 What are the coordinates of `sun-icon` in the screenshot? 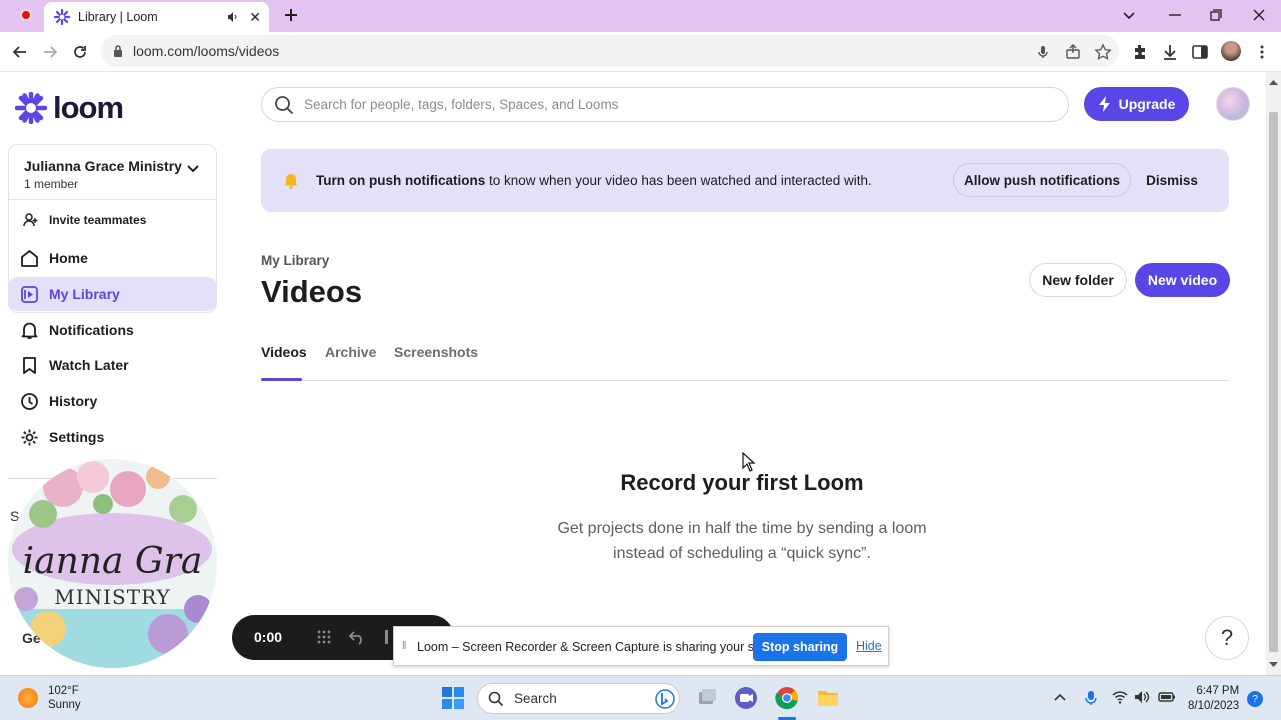 It's located at (28, 698).